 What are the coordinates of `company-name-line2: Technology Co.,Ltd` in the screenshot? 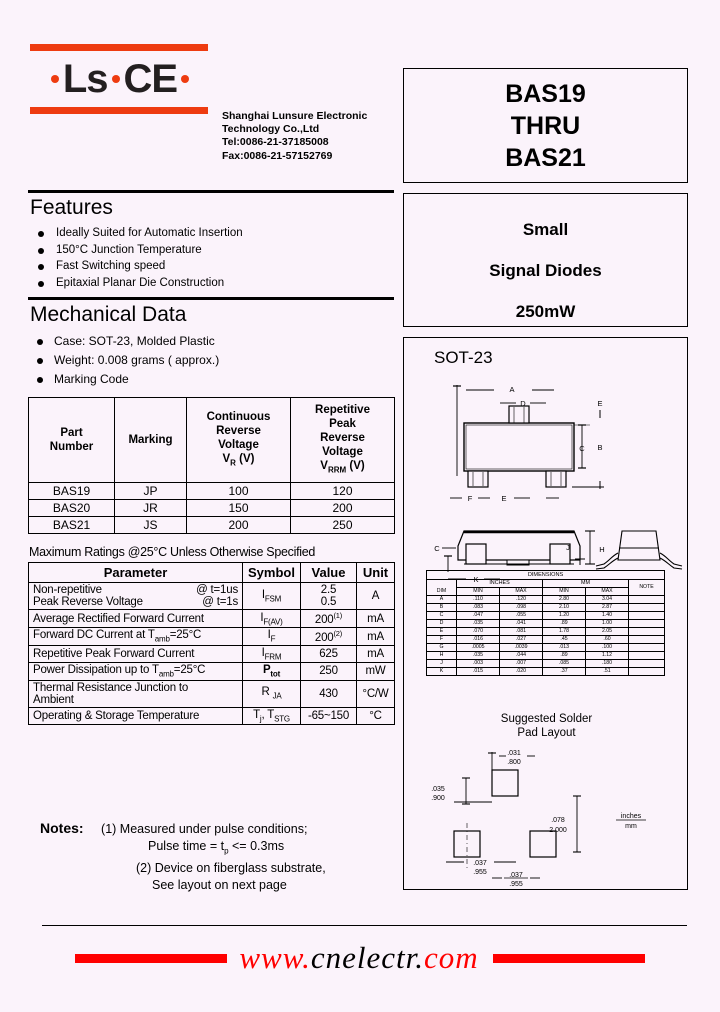 It's located at (271, 129).